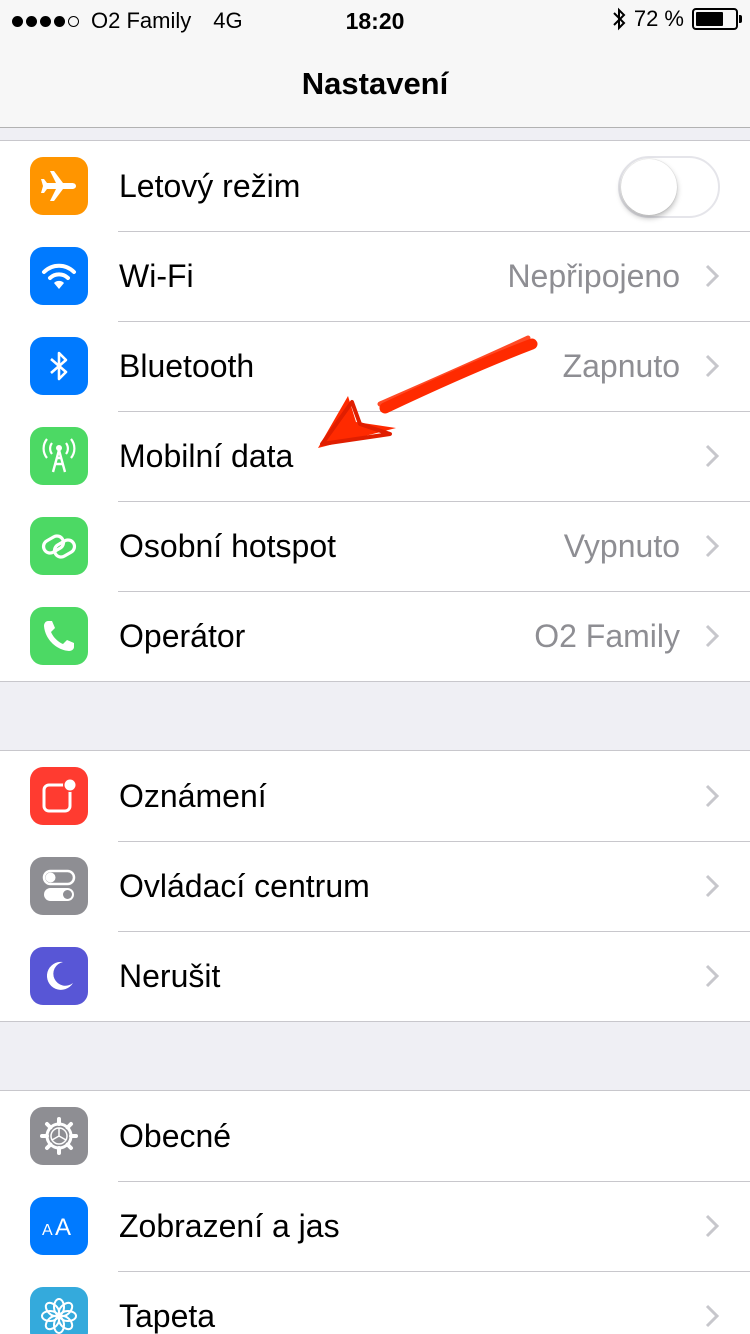 Image resolution: width=750 pixels, height=1334 pixels. Describe the element at coordinates (375, 636) in the screenshot. I see `settings-row-carrier: Operátor O2 Family` at that location.